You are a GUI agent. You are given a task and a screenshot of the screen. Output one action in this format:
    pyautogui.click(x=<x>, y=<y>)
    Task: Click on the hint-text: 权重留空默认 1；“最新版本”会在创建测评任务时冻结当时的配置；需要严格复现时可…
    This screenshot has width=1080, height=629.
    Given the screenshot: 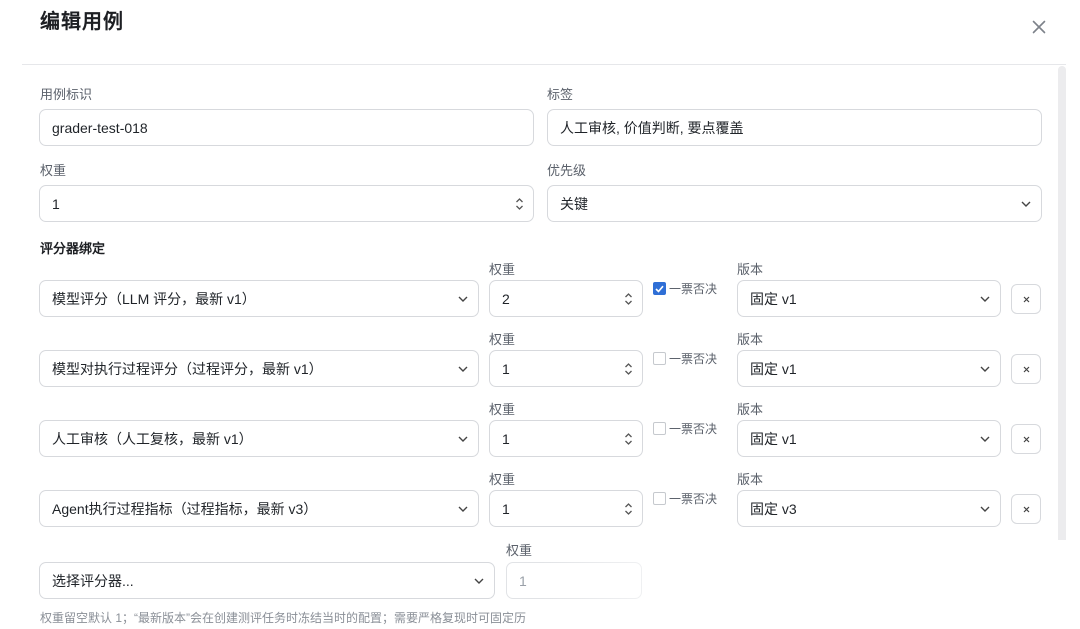 What is the action you would take?
    pyautogui.click(x=283, y=618)
    